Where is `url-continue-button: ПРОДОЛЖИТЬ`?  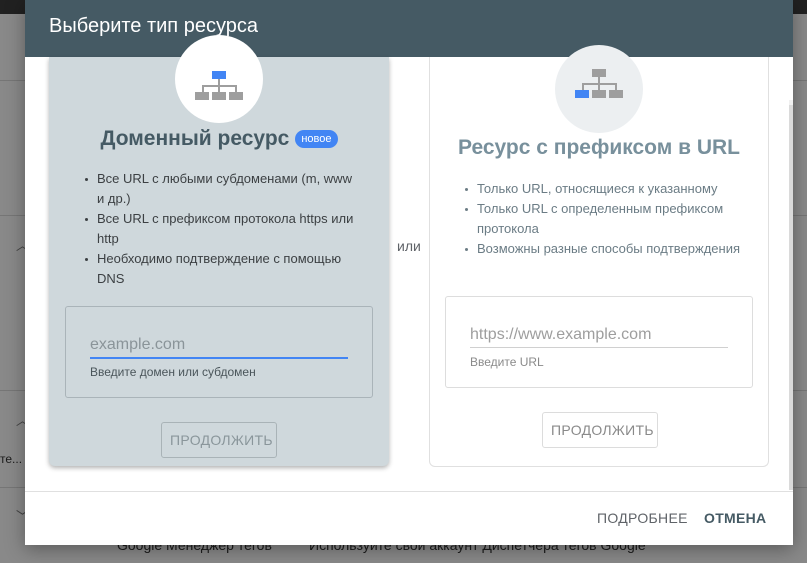
url-continue-button: ПРОДОЛЖИТЬ is located at coordinates (600, 430).